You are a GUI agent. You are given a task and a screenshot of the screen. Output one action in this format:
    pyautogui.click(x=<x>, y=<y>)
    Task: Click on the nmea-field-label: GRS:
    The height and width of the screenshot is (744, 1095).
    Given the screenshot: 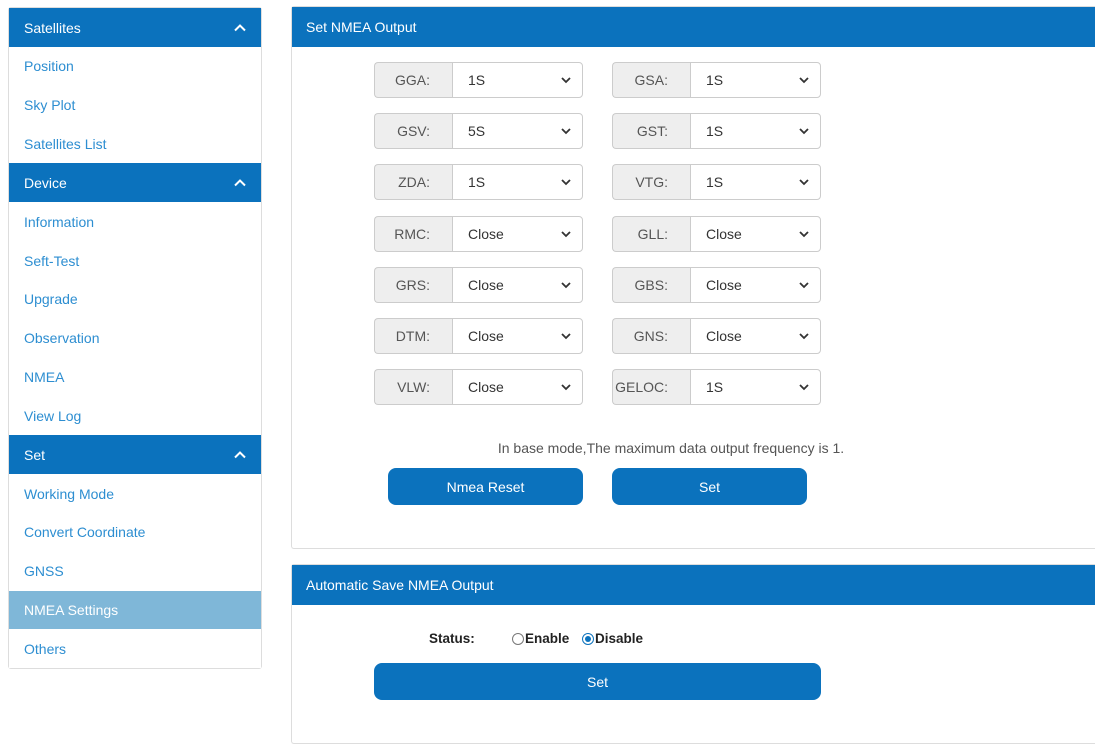 What is the action you would take?
    pyautogui.click(x=413, y=284)
    